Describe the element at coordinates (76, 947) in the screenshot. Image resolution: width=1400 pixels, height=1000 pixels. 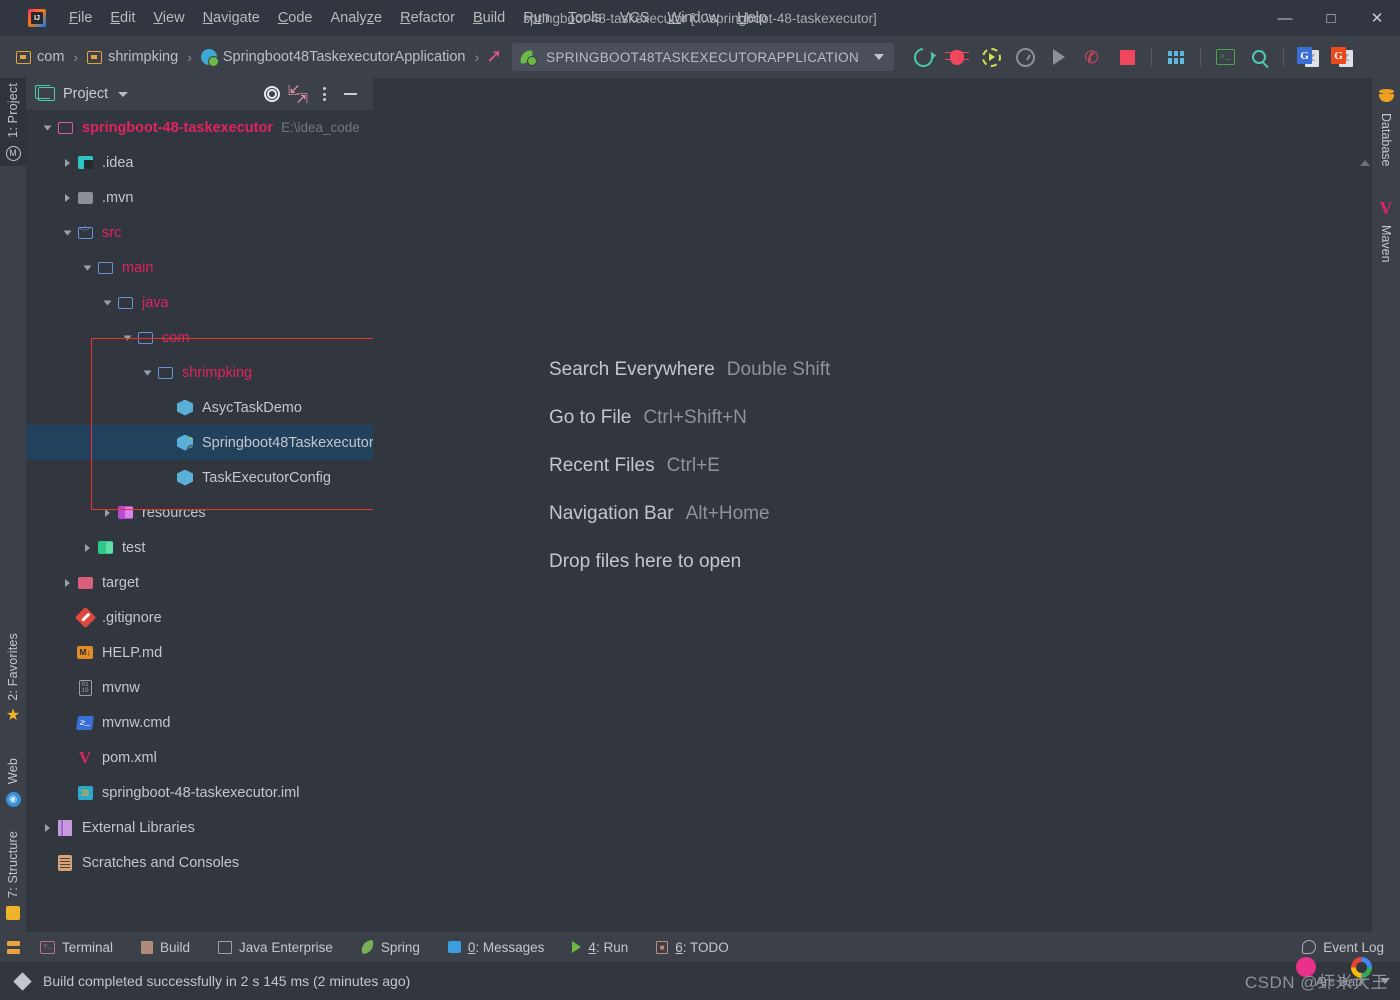
I see `tool-button-terminal: >_ Terminal` at that location.